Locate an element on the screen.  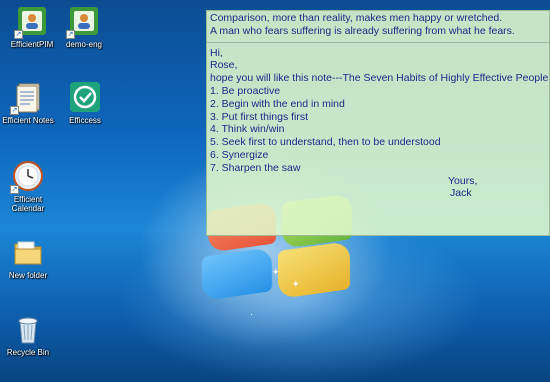
desktop-icon-efficcess: Efficcess is located at coordinates (85, 103).